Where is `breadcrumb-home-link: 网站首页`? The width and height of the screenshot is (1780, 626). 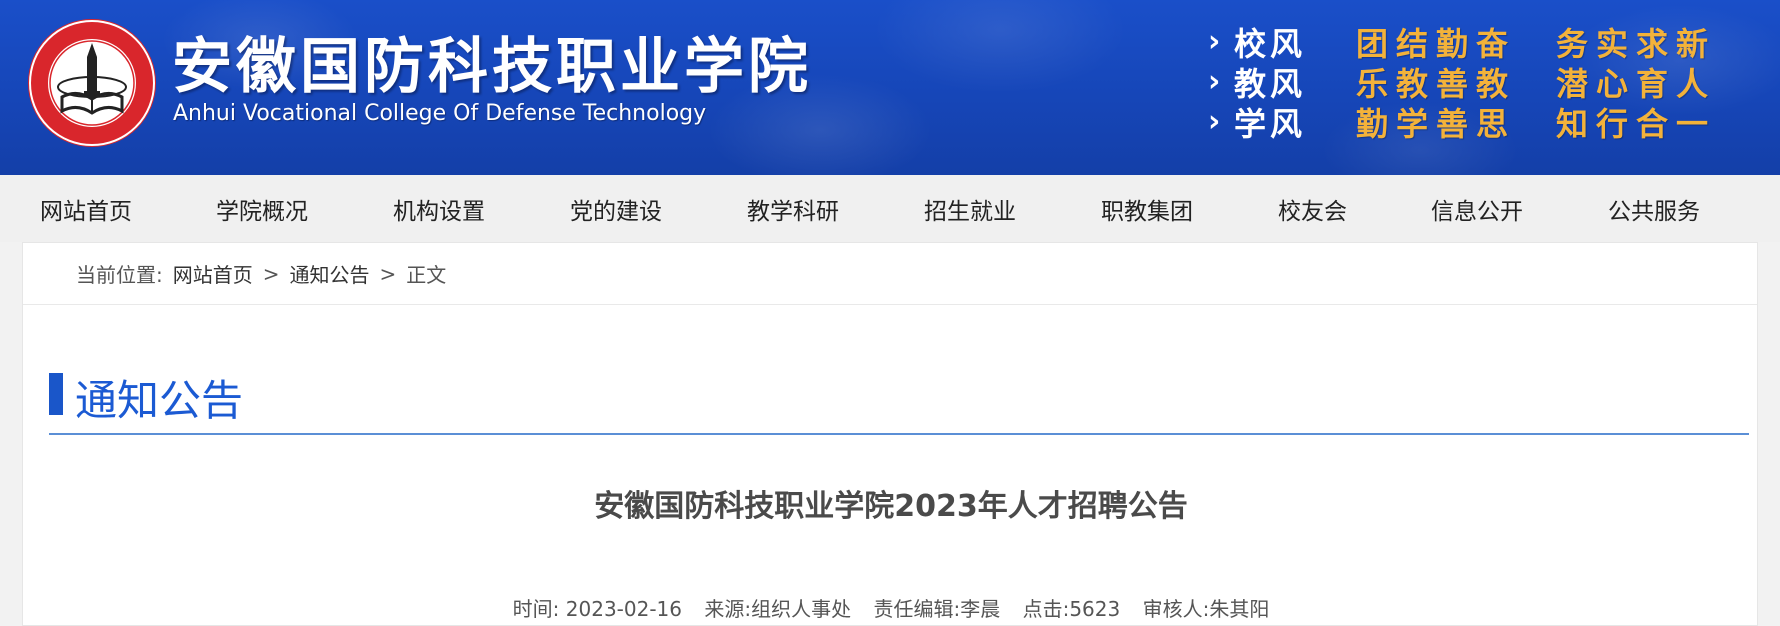 breadcrumb-home-link: 网站首页 is located at coordinates (213, 273).